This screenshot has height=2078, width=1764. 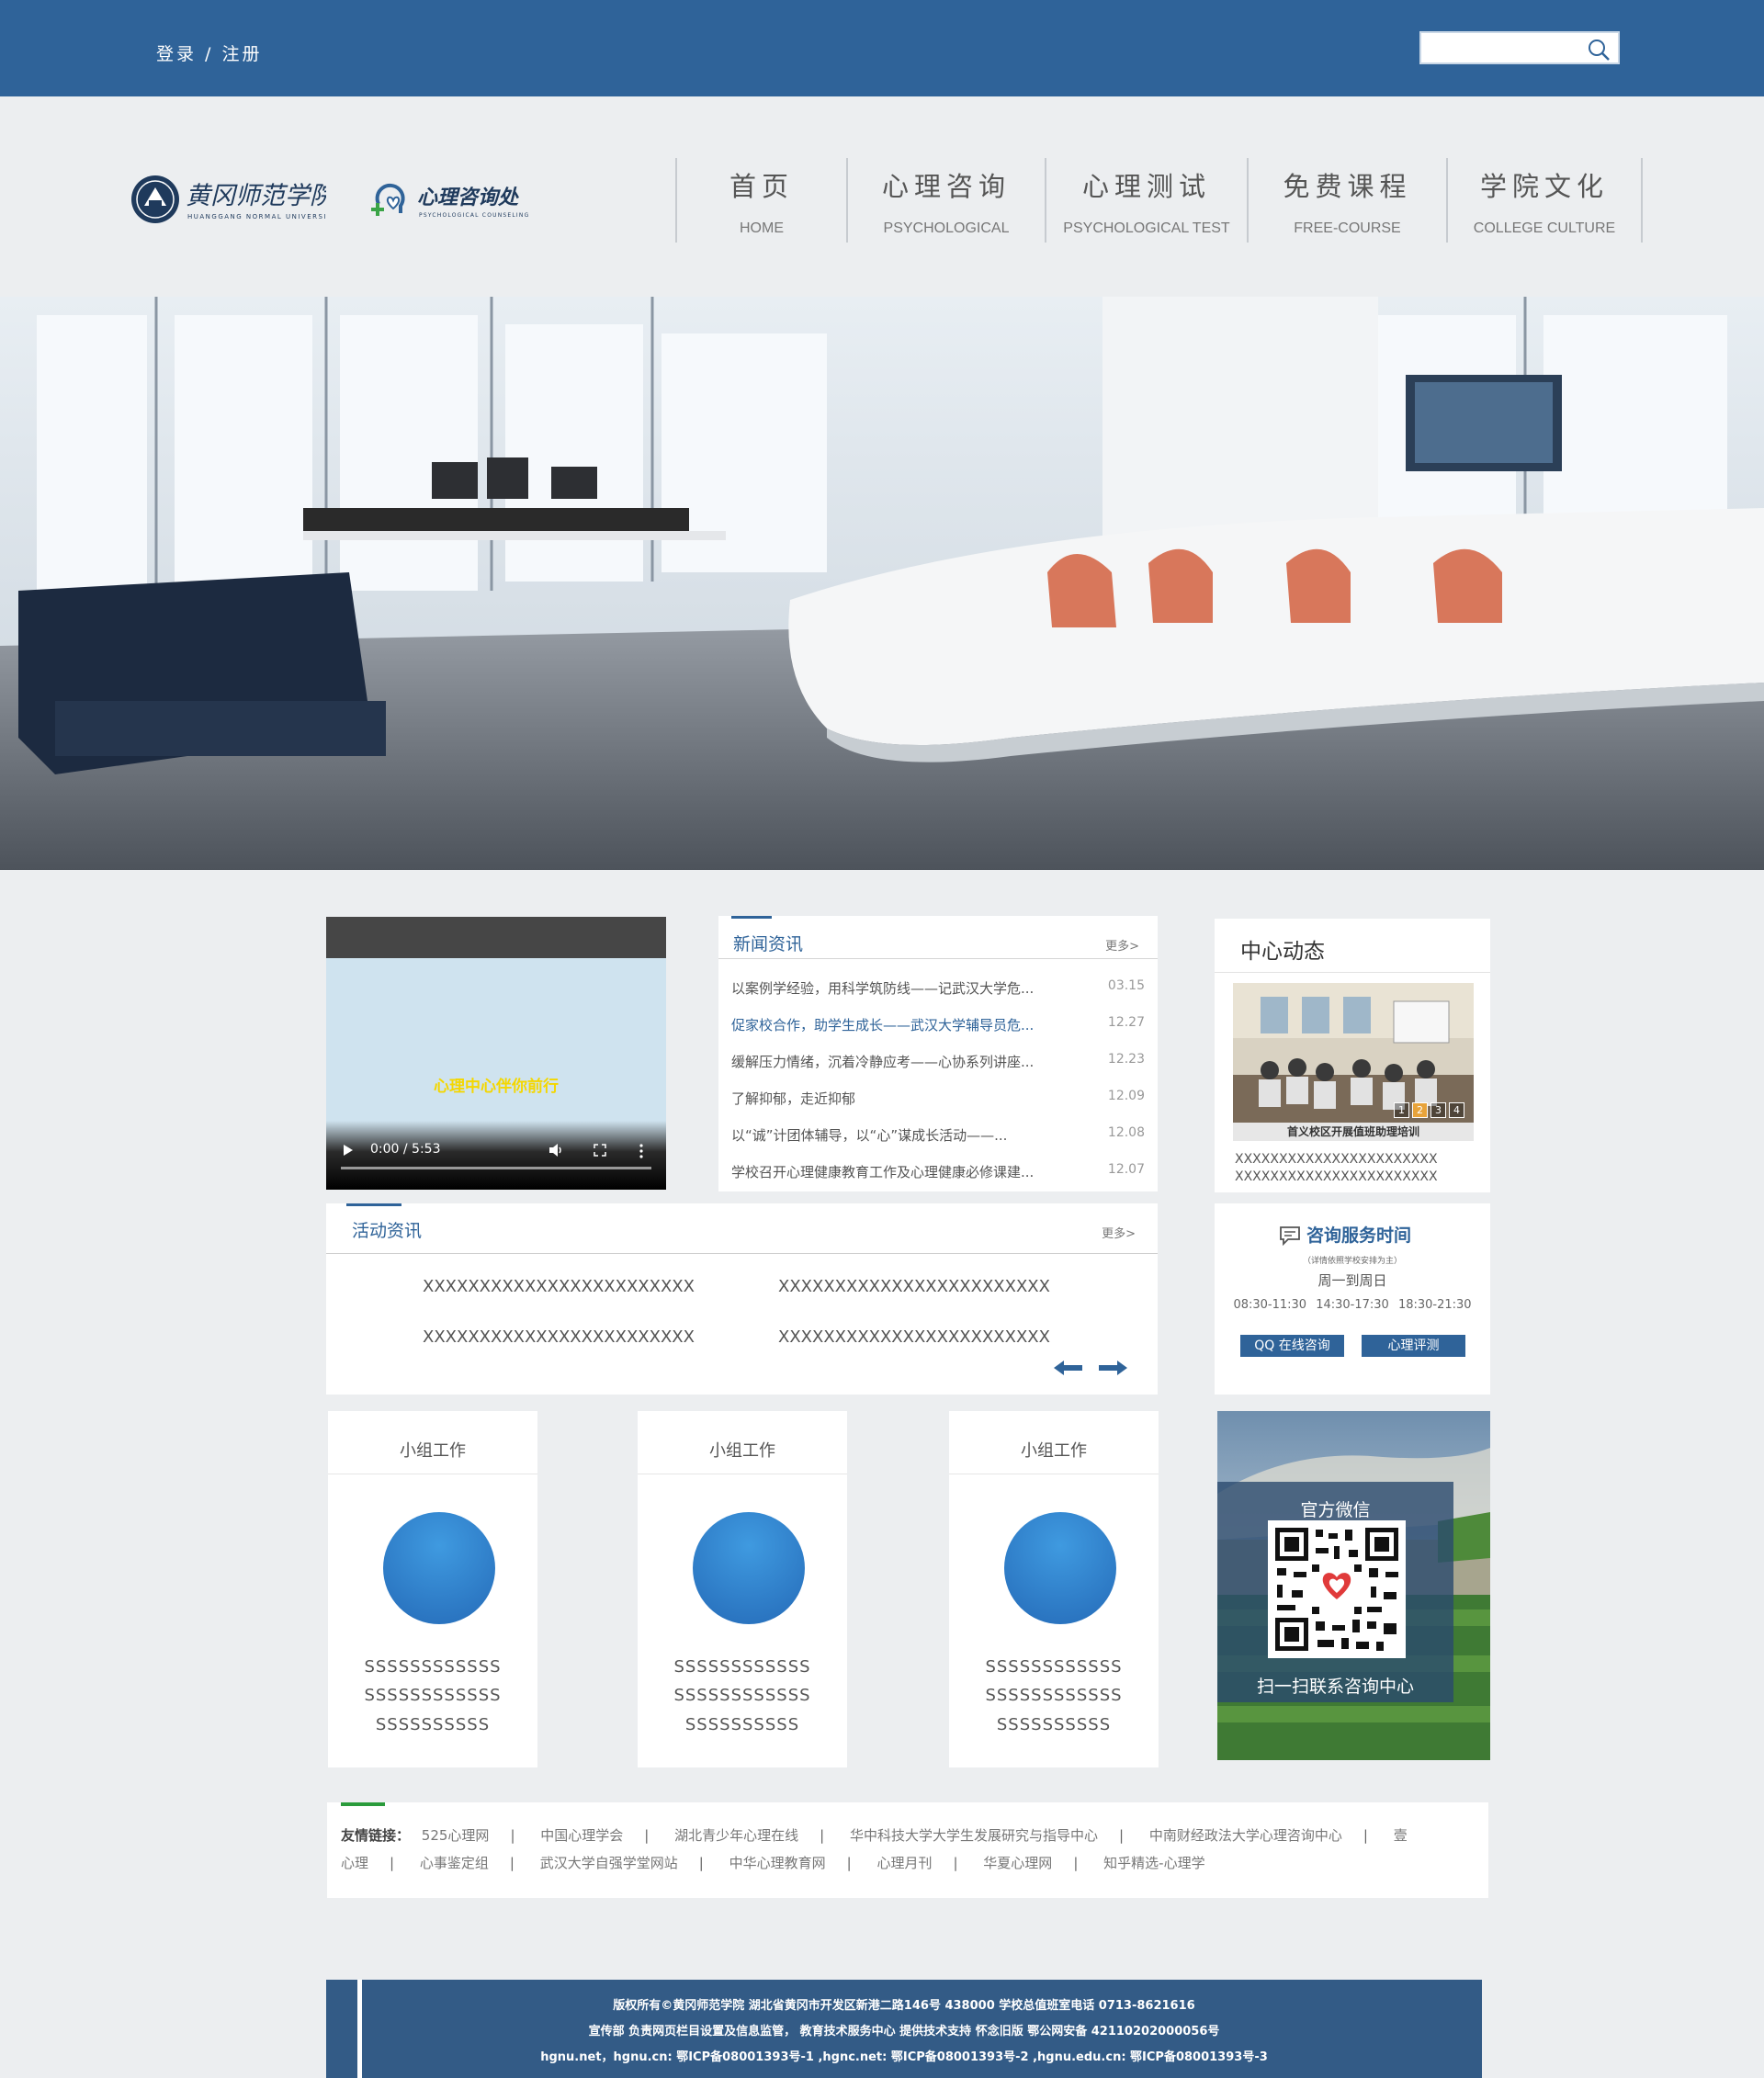 What do you see at coordinates (641, 1151) in the screenshot?
I see `more-options-icon` at bounding box center [641, 1151].